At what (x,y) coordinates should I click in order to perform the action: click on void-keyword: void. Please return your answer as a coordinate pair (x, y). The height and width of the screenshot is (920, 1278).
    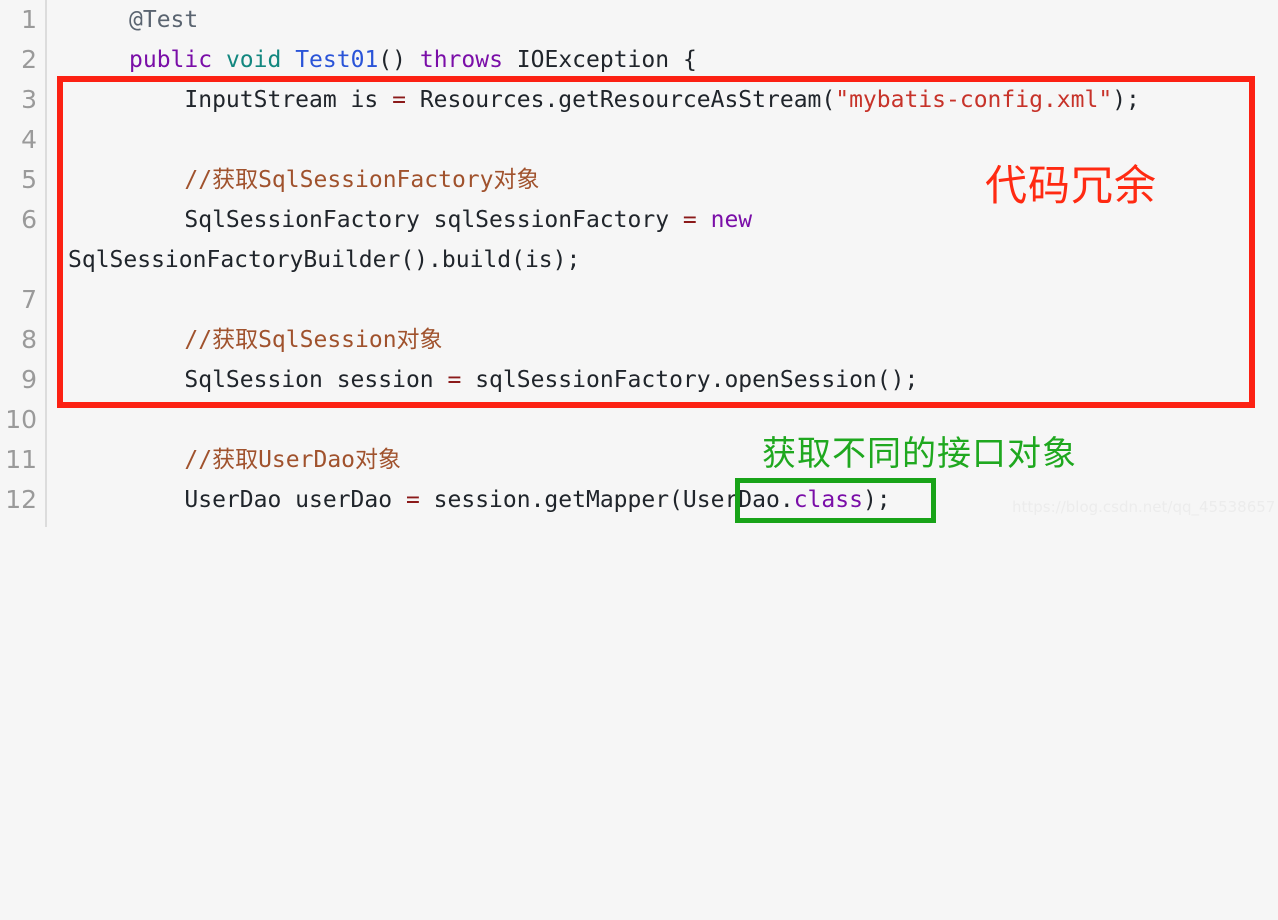
    Looking at the image, I should click on (253, 60).